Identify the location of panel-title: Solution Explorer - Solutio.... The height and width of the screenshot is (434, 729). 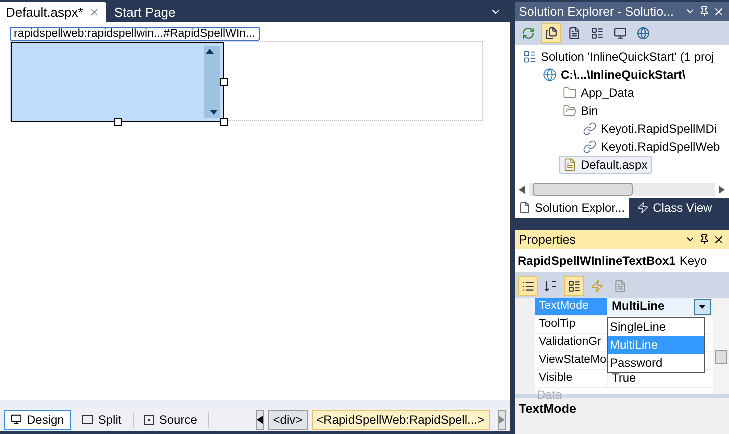
(597, 11).